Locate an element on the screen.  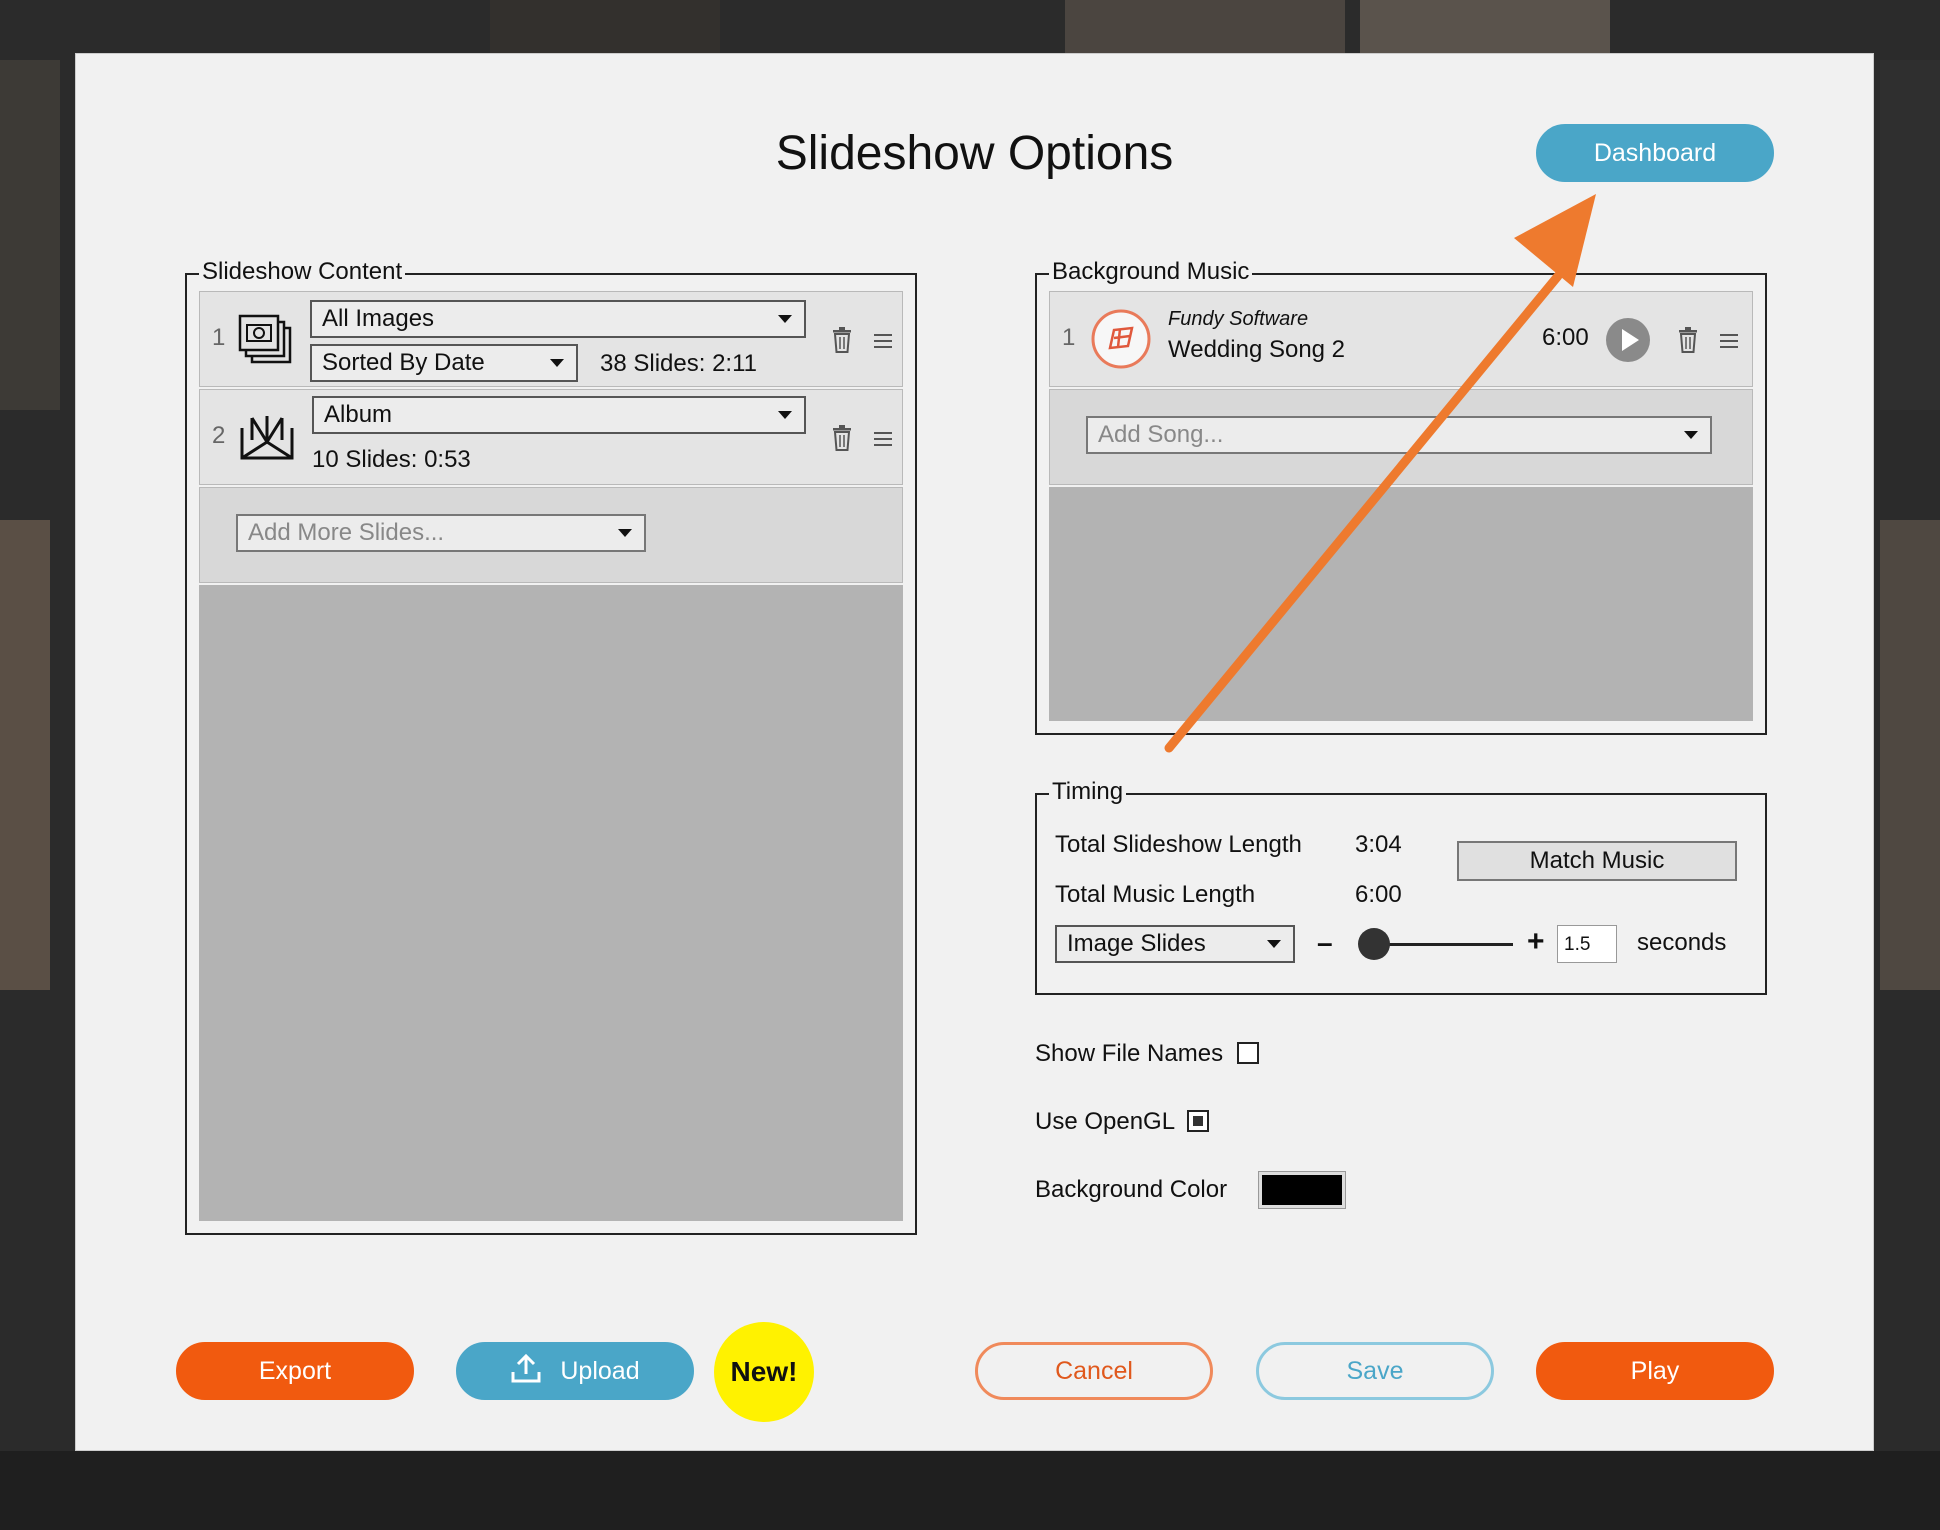
background-color-swatch is located at coordinates (1302, 1190).